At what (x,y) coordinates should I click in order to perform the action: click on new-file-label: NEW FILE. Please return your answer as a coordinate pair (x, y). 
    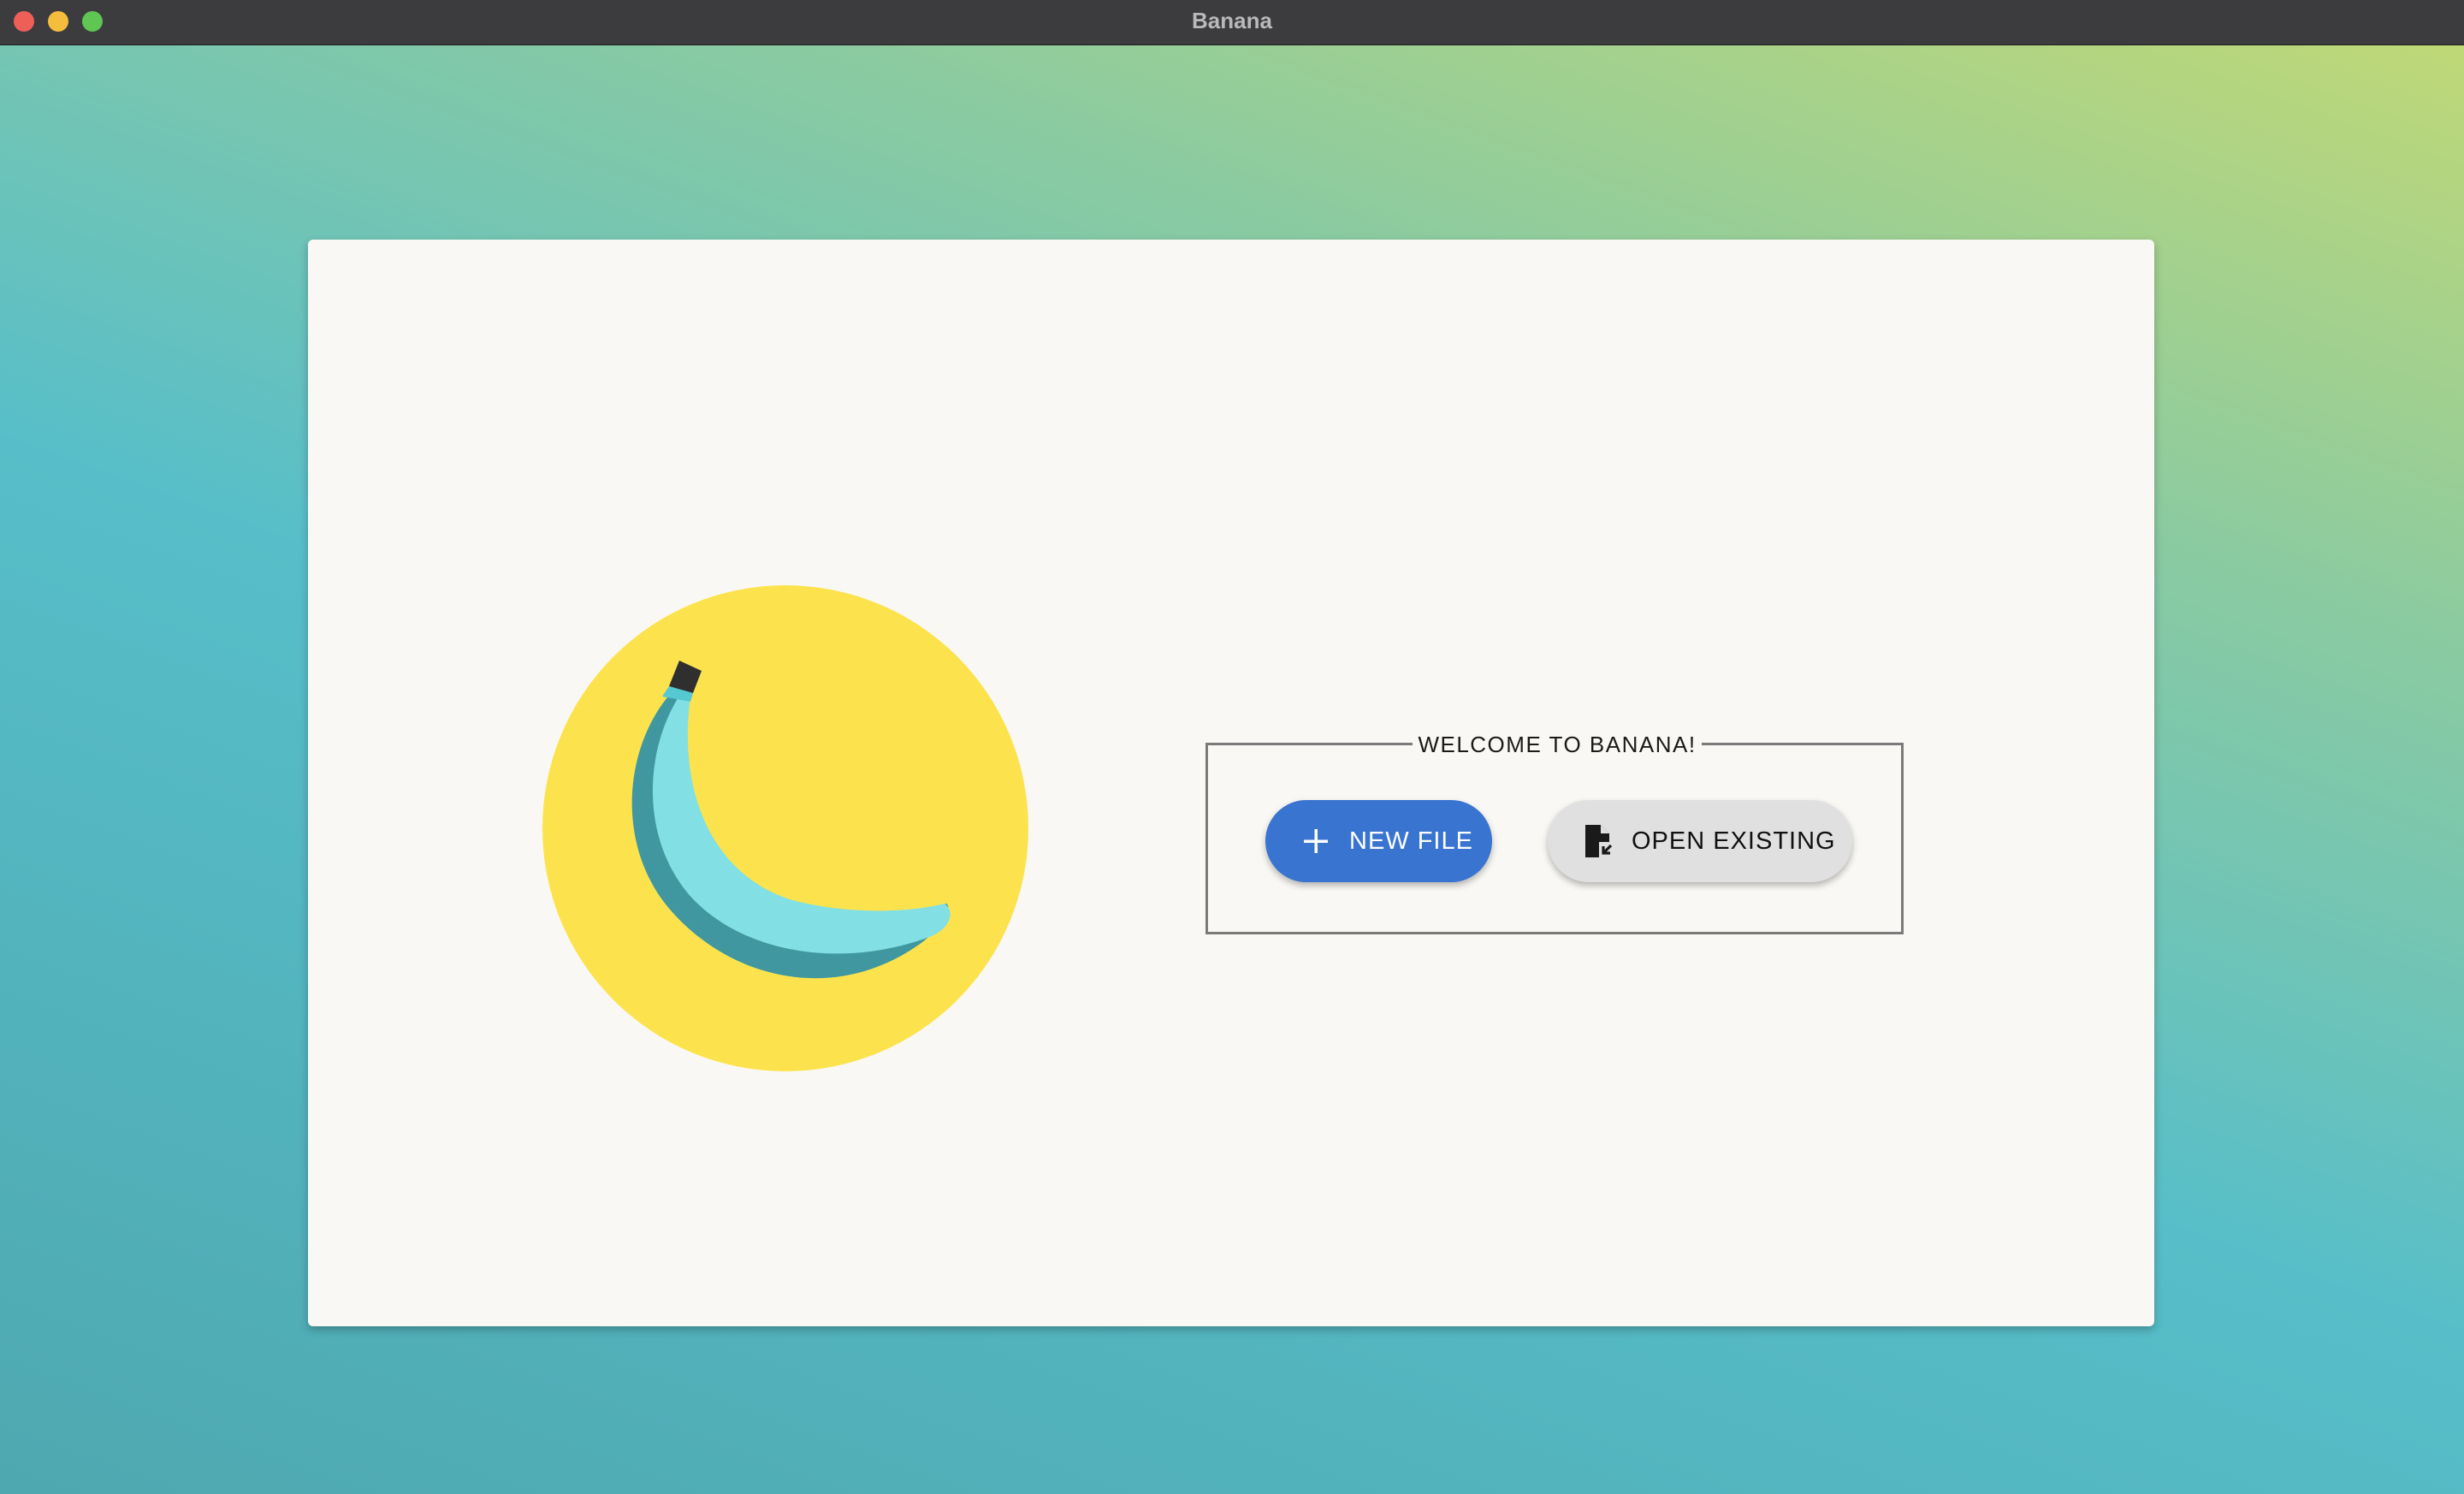
    Looking at the image, I should click on (1411, 841).